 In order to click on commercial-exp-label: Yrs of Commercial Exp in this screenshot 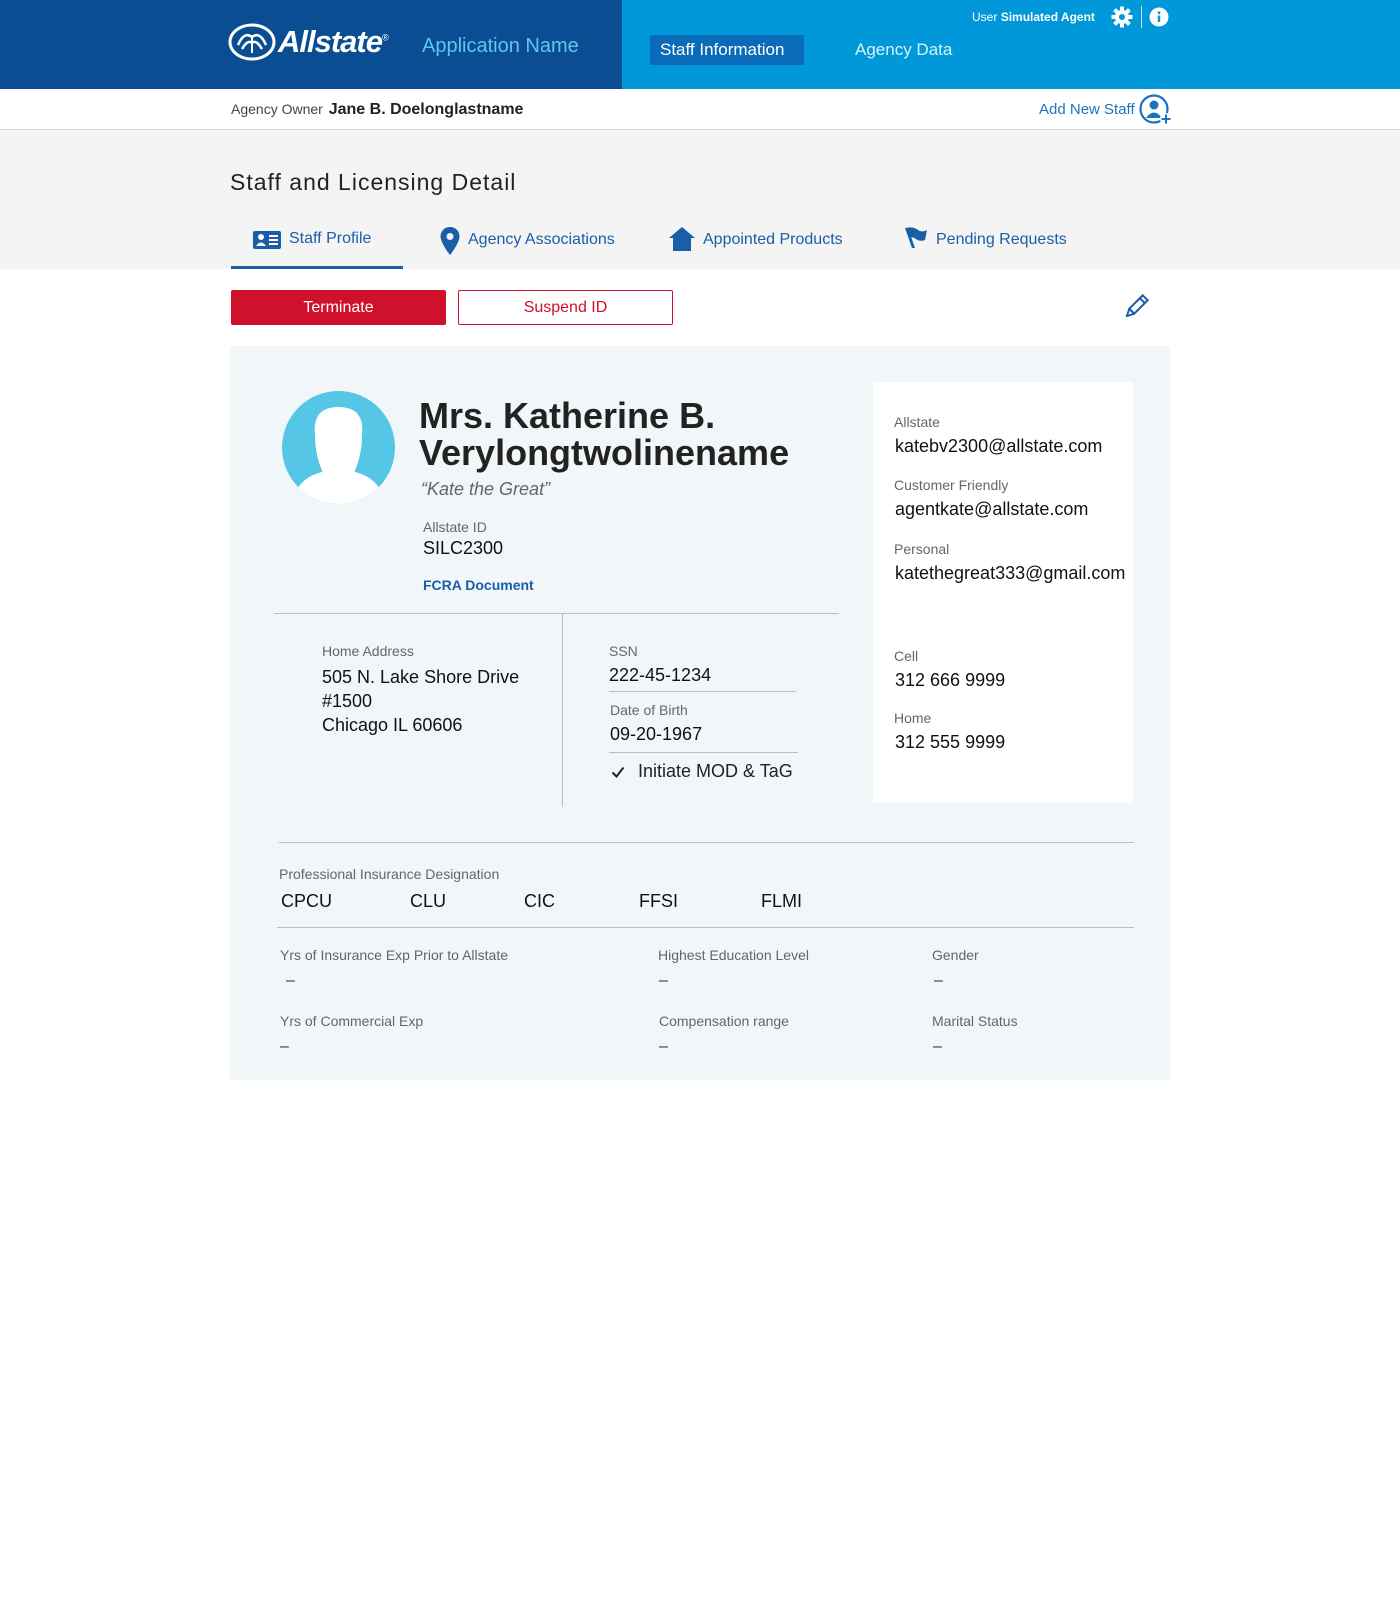, I will do `click(352, 1021)`.